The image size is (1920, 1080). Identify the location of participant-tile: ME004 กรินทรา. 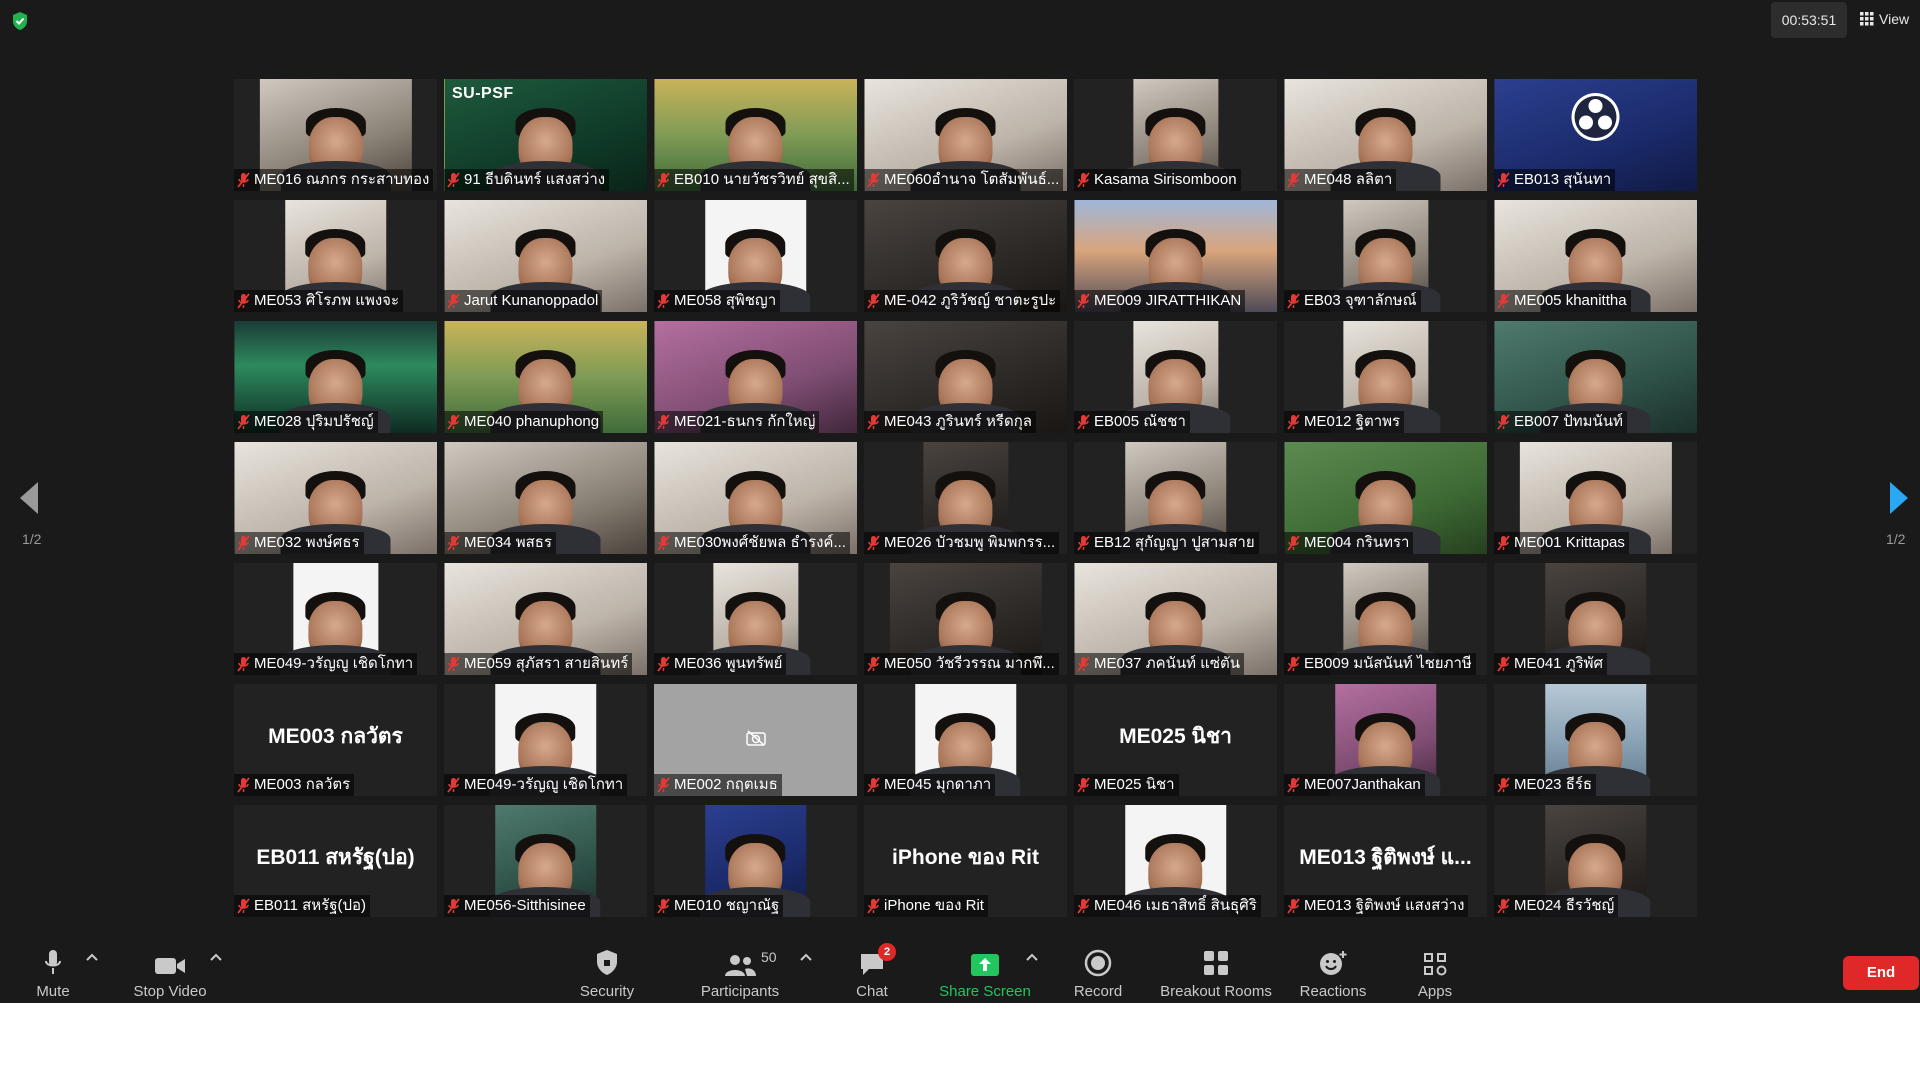
(1385, 498).